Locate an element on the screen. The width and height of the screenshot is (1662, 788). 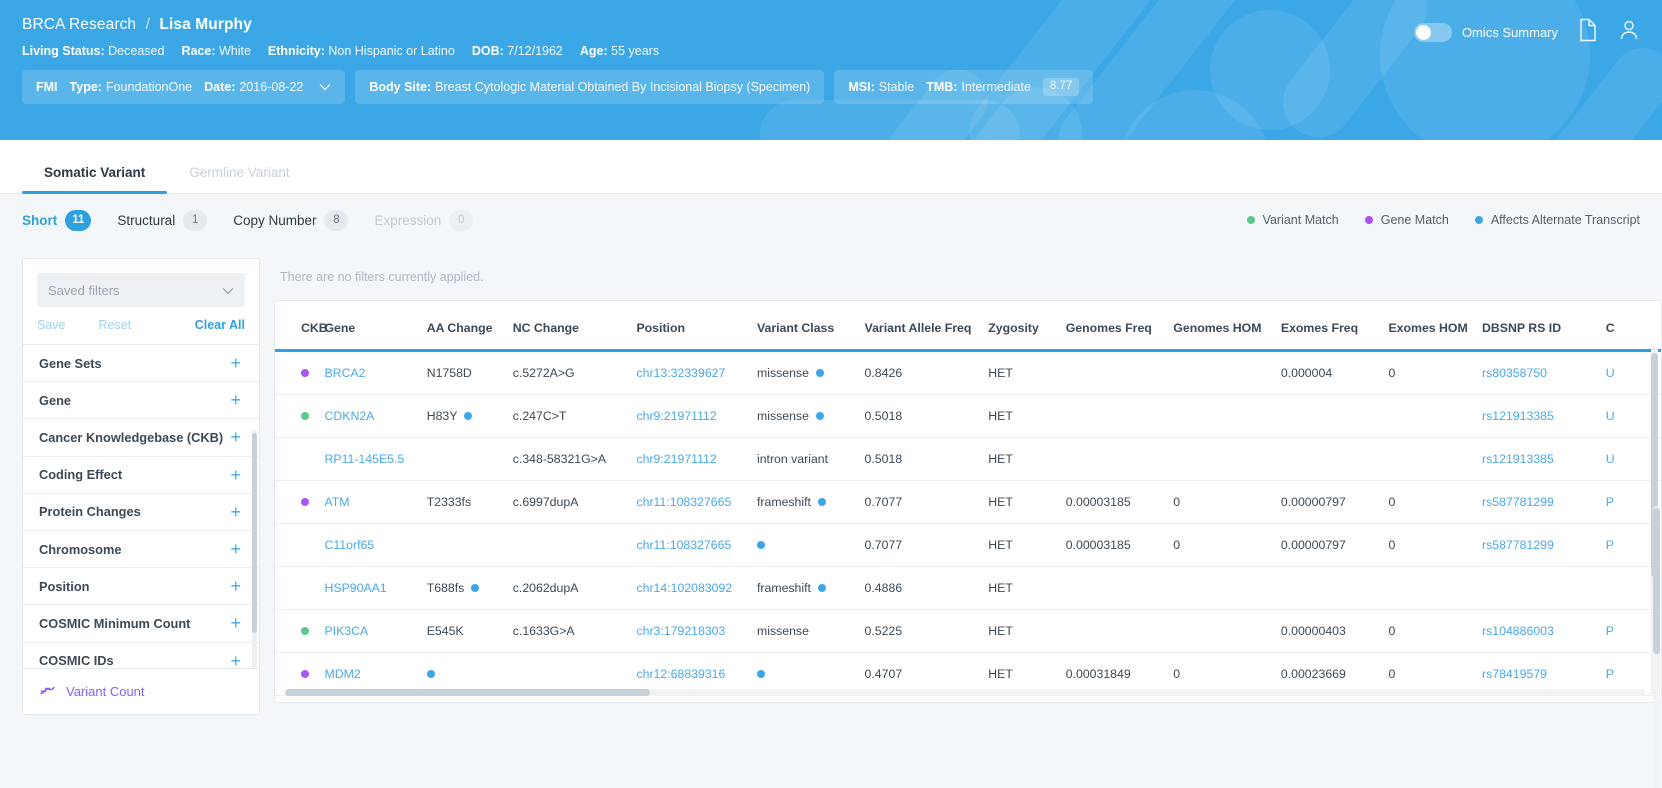
cell-genomes-hom: 0 is located at coordinates (1227, 545).